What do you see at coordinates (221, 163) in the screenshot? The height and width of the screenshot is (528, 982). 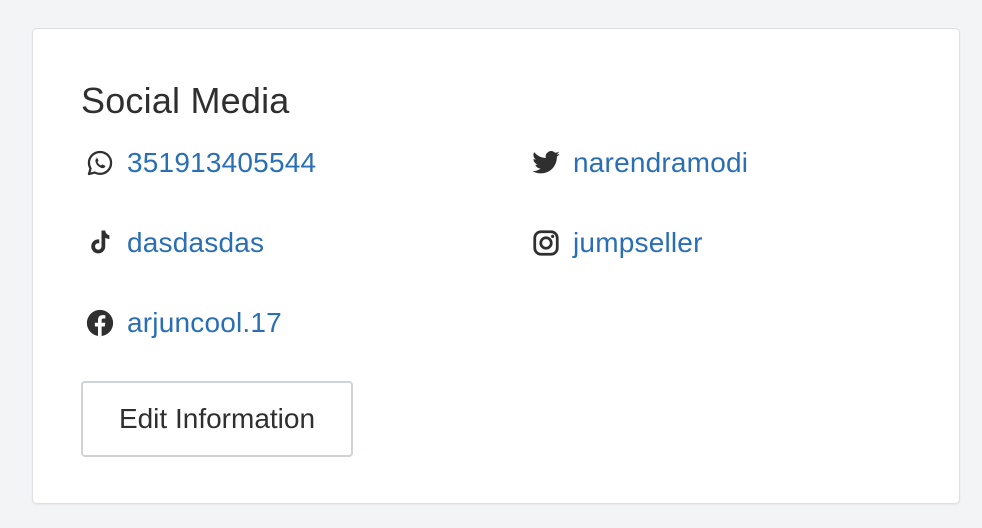 I see `whatsapp-link: 351913405544` at bounding box center [221, 163].